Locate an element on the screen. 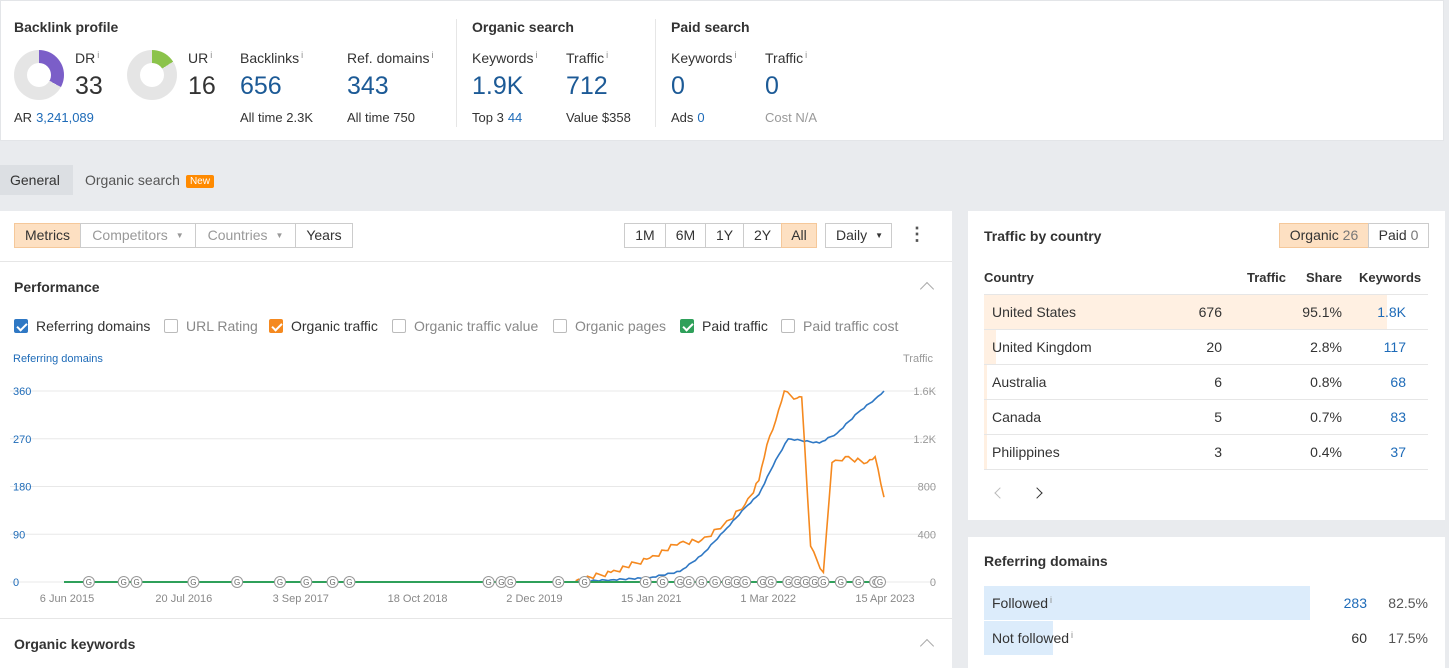 Image resolution: width=1449 pixels, height=668 pixels. checkbox-referring-domains: Referring domains is located at coordinates (82, 326).